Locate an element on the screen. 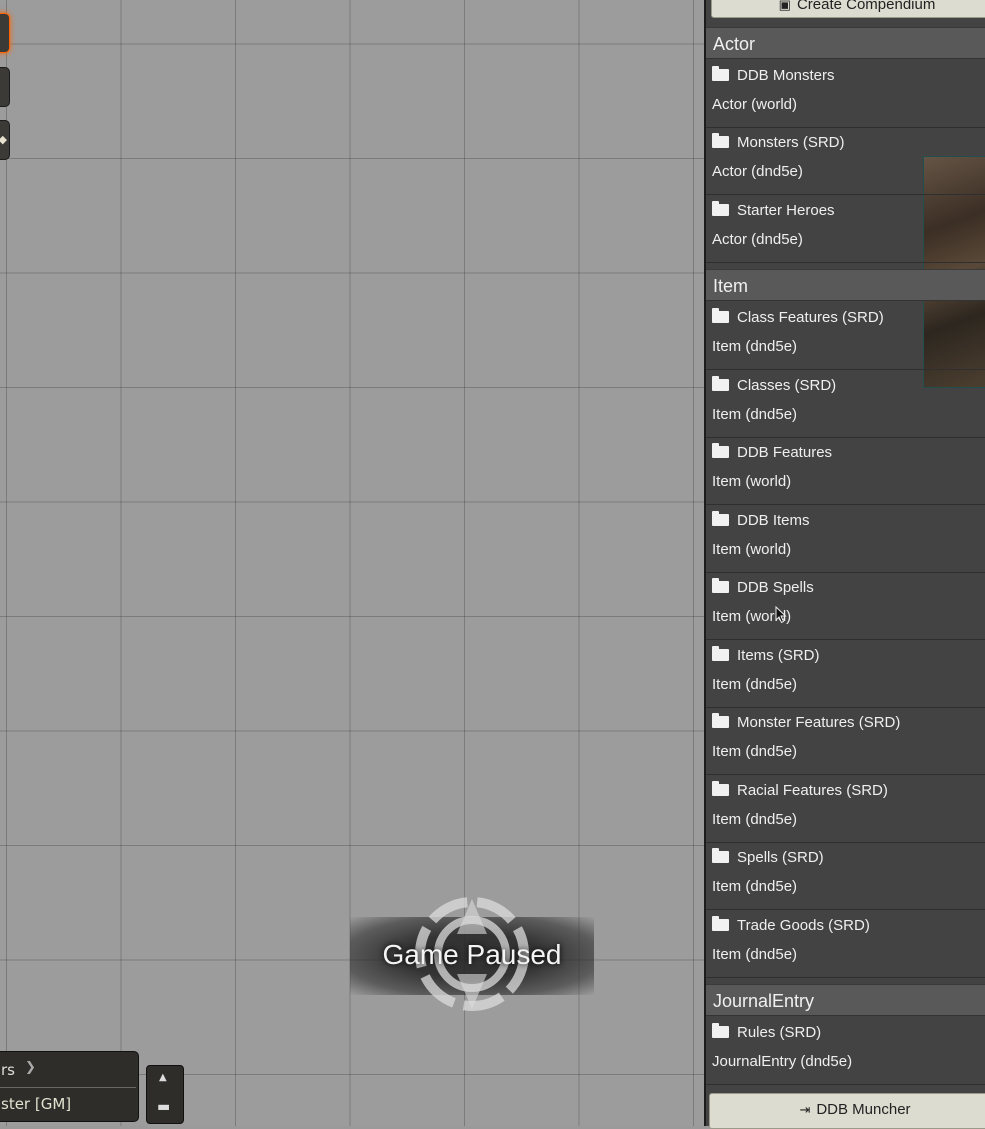 Image resolution: width=985 pixels, height=1129 pixels. section-header-item: Item is located at coordinates (845, 285).